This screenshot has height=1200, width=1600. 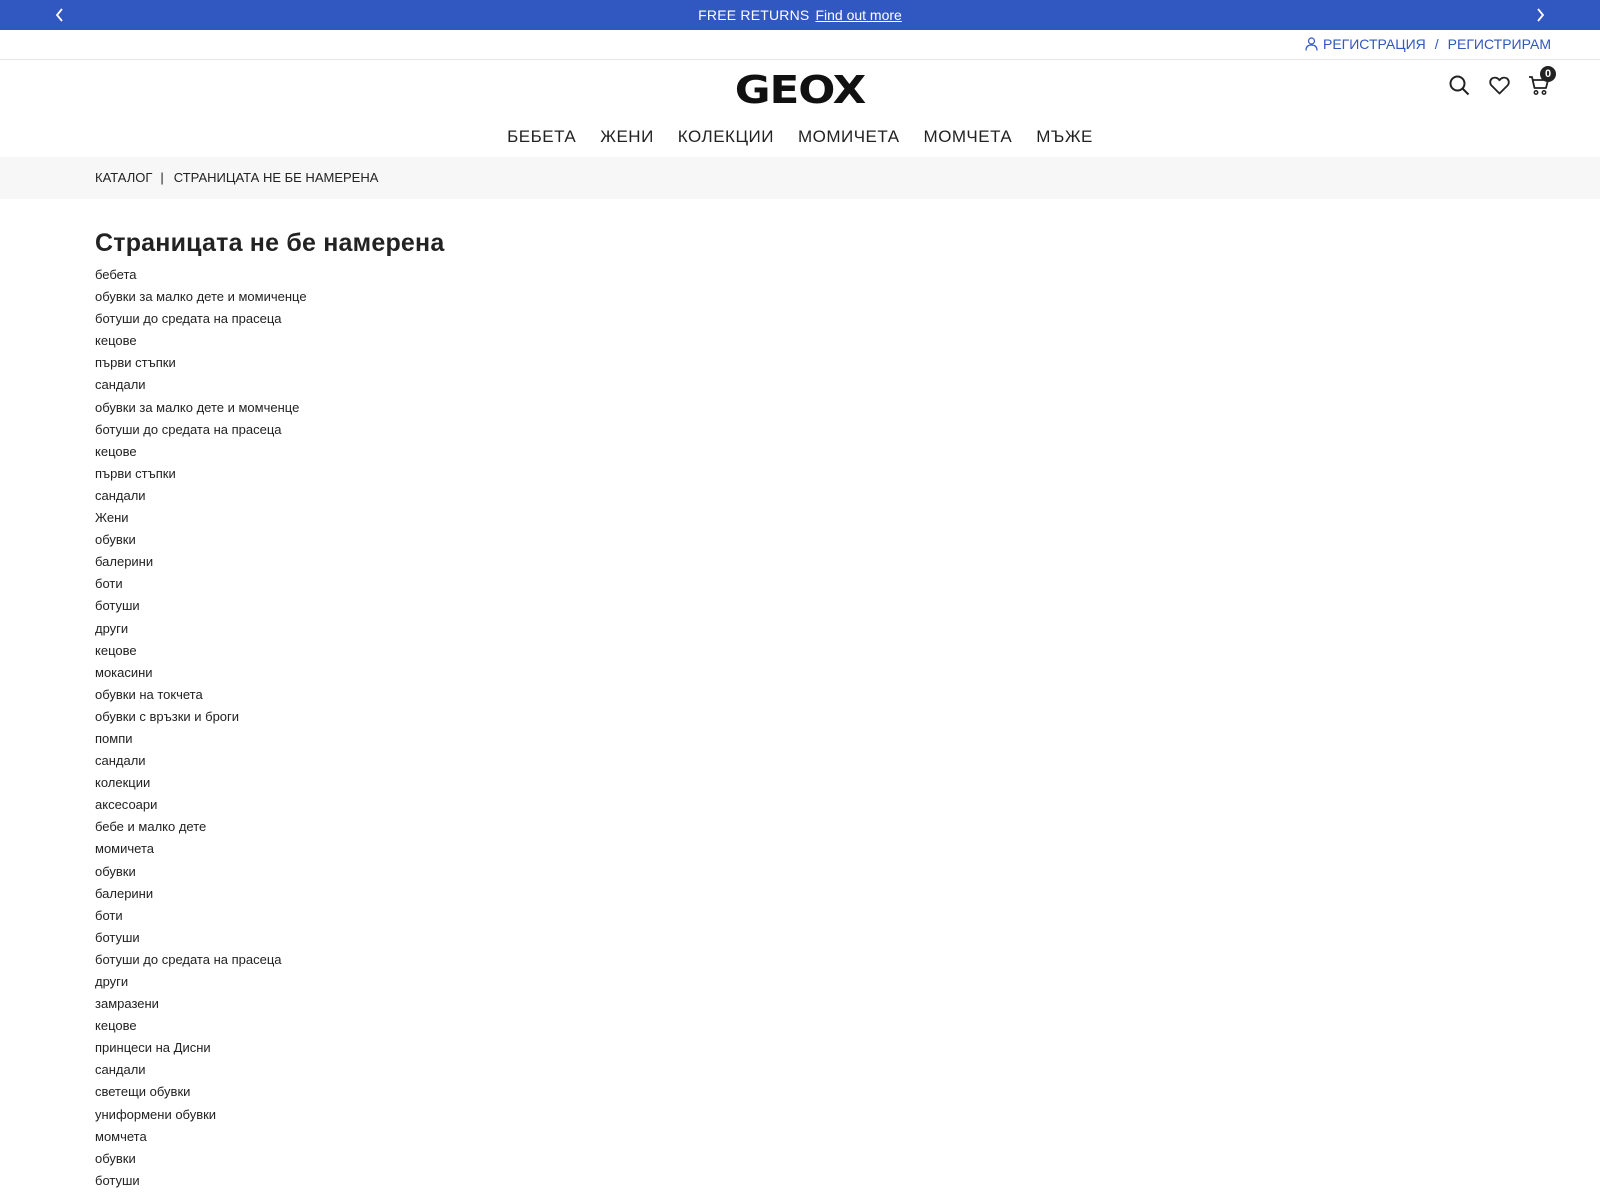 I want to click on search-button, so click(x=1459, y=85).